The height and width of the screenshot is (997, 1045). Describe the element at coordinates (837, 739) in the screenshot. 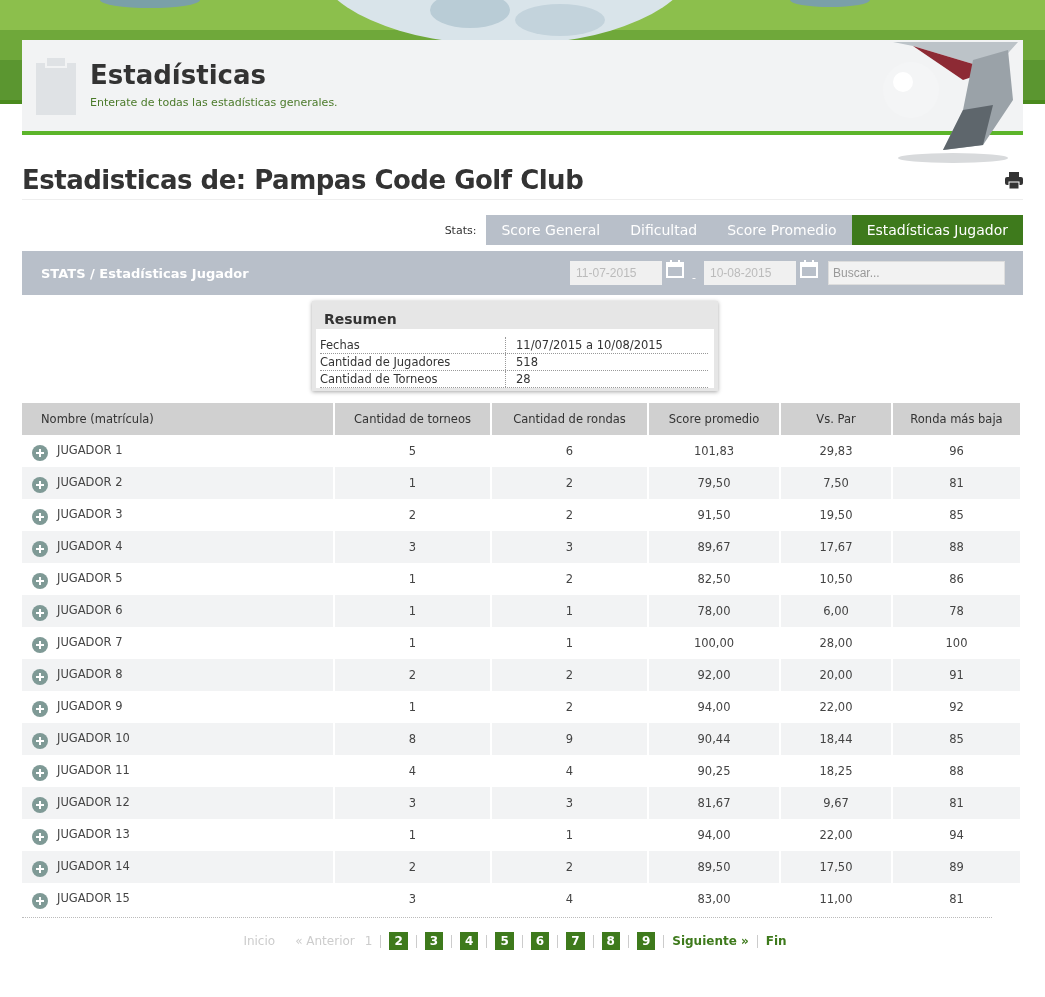

I see `table-cell: 18,44` at that location.